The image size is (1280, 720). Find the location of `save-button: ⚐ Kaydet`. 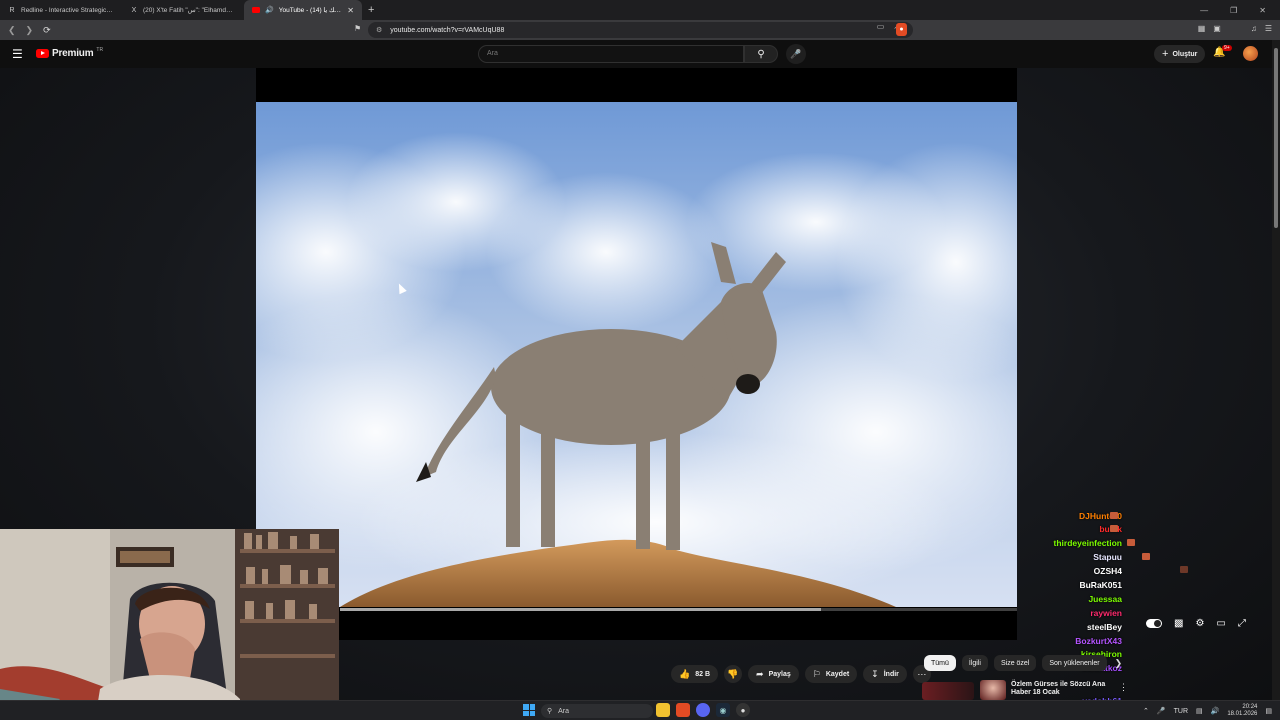

save-button: ⚐ Kaydet is located at coordinates (831, 674).